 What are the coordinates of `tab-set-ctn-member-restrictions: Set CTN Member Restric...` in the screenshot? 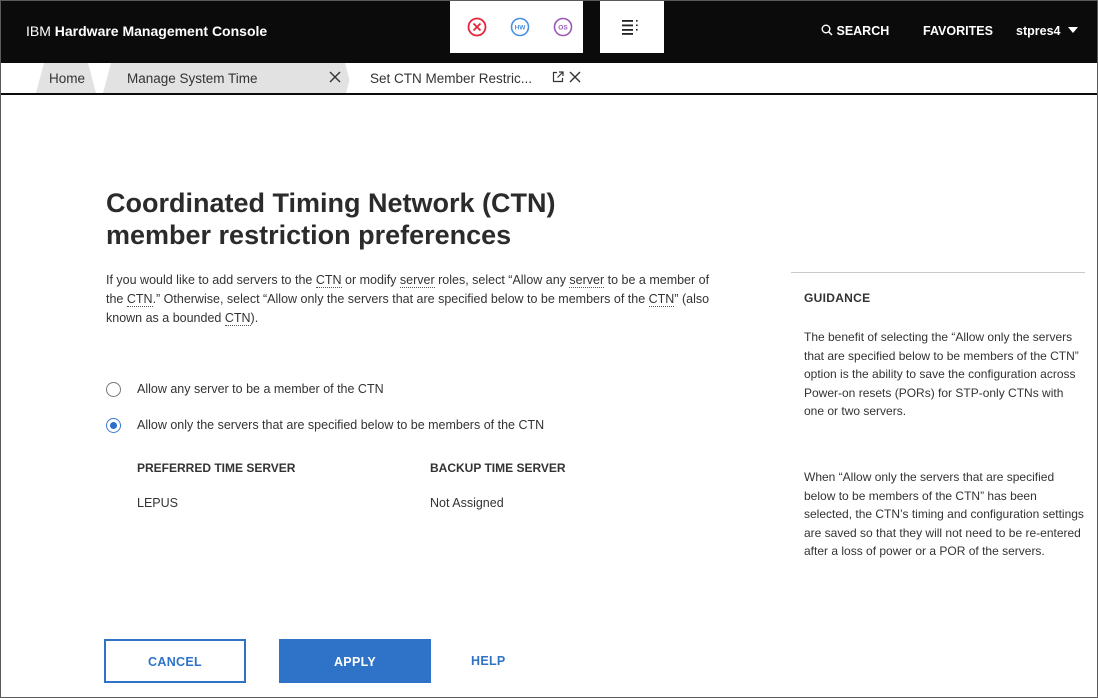 It's located at (477, 78).